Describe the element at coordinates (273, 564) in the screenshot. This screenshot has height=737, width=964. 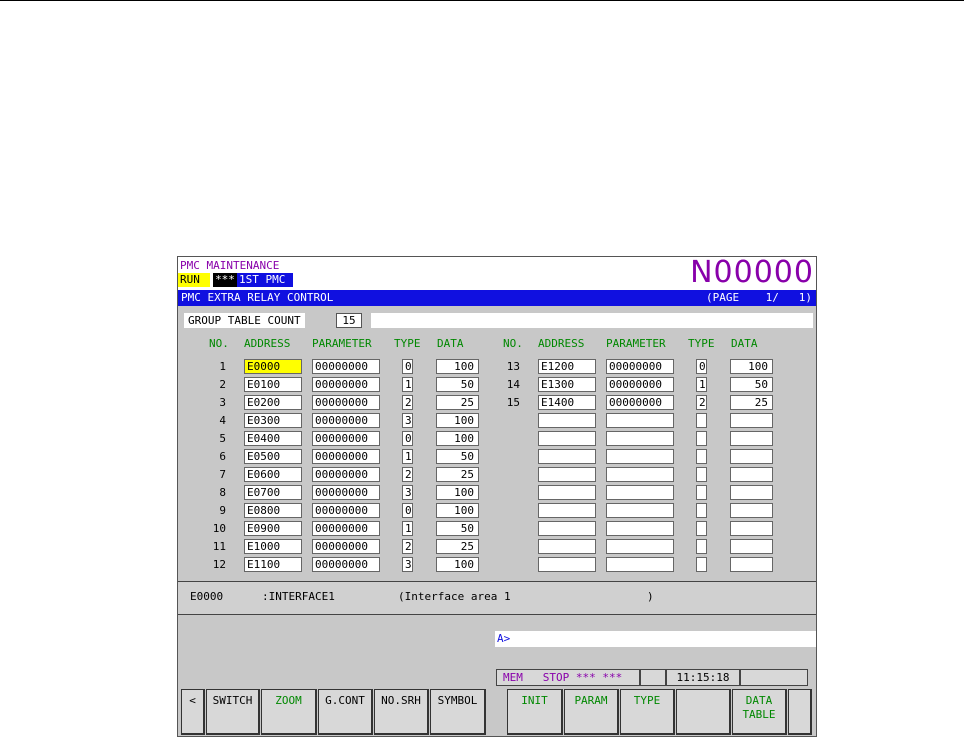
I see `address-cell: E1100` at that location.